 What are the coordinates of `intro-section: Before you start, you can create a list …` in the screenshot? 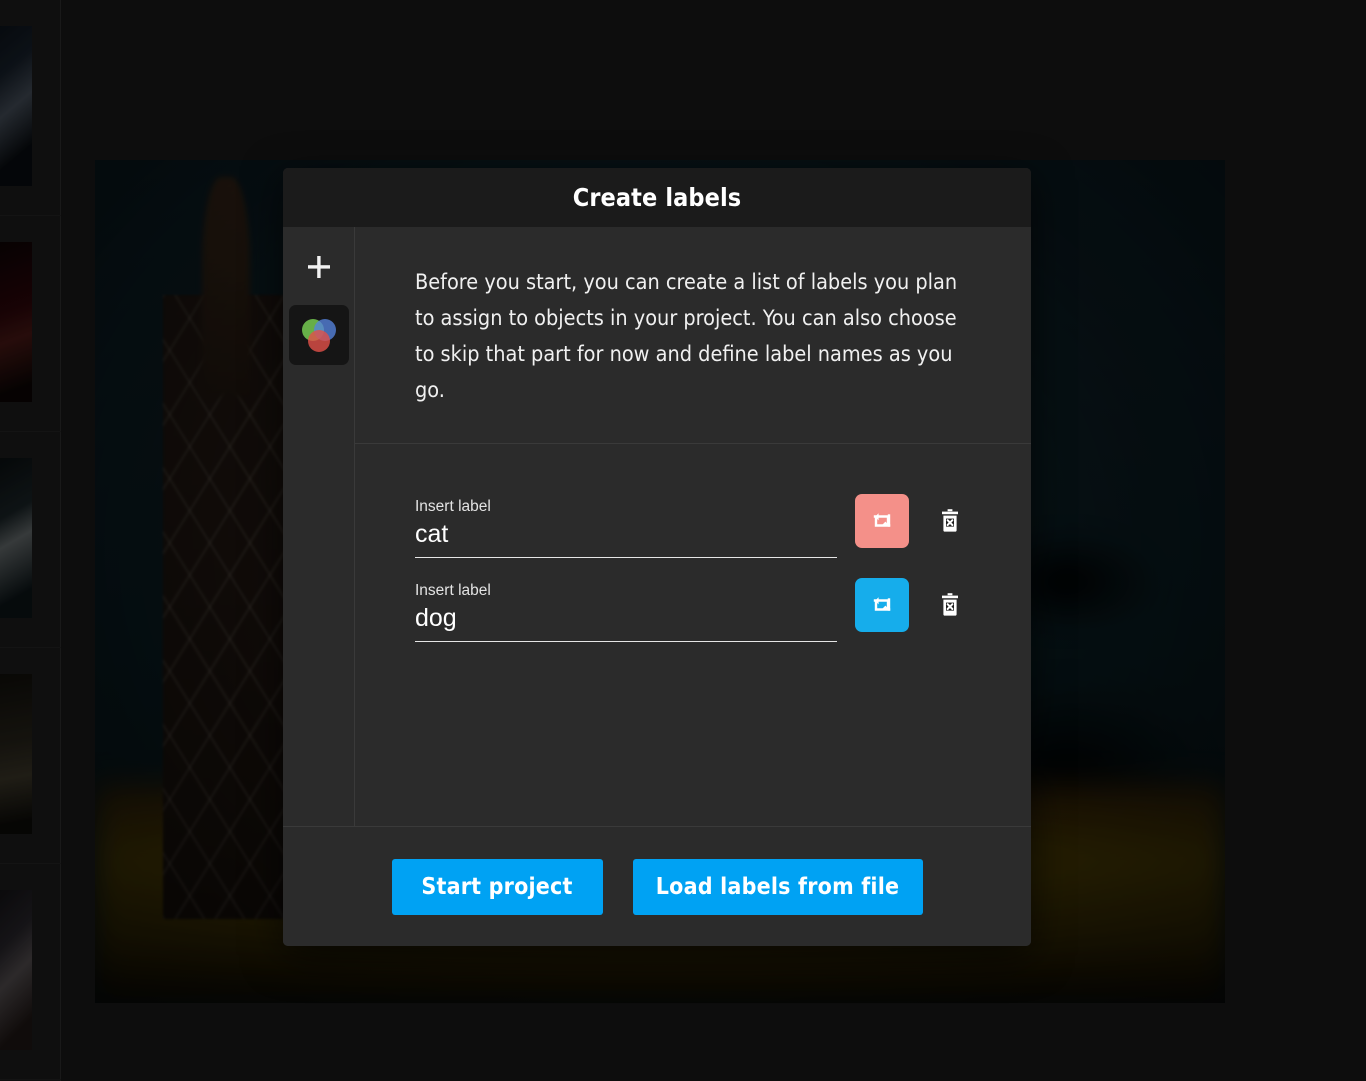 It's located at (693, 335).